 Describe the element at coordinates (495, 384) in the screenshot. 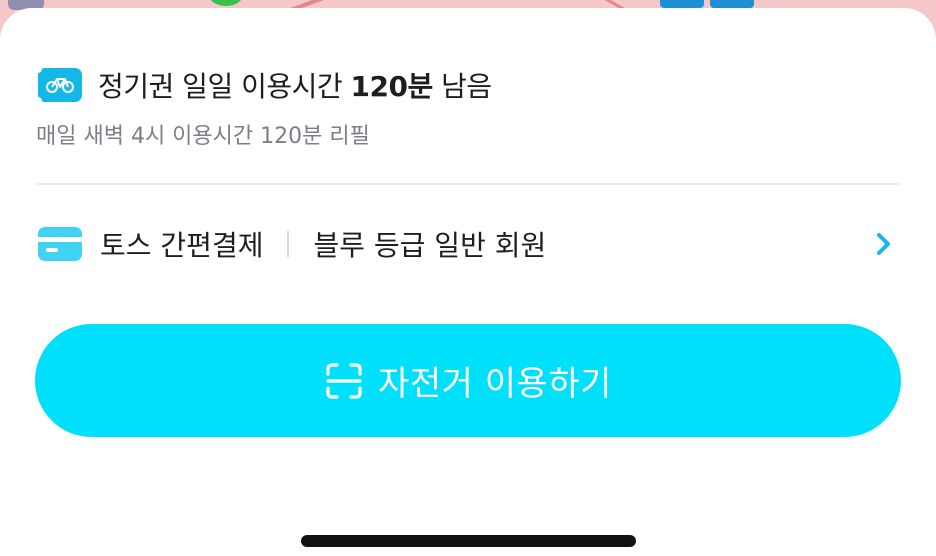

I see `use-bike-label: 자전거 이용하기` at that location.